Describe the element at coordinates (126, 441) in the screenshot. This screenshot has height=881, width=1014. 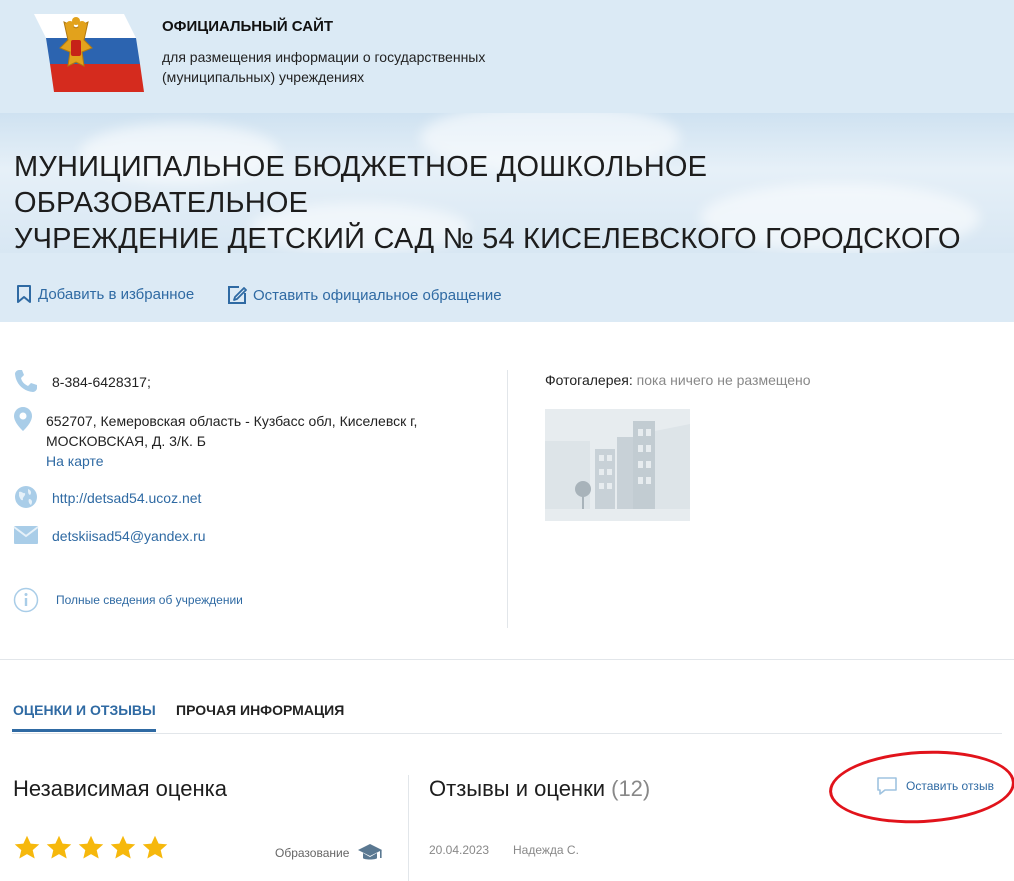
I see `address-line2: МОСКОВСКАЯ, Д. 3/К. Б` at that location.